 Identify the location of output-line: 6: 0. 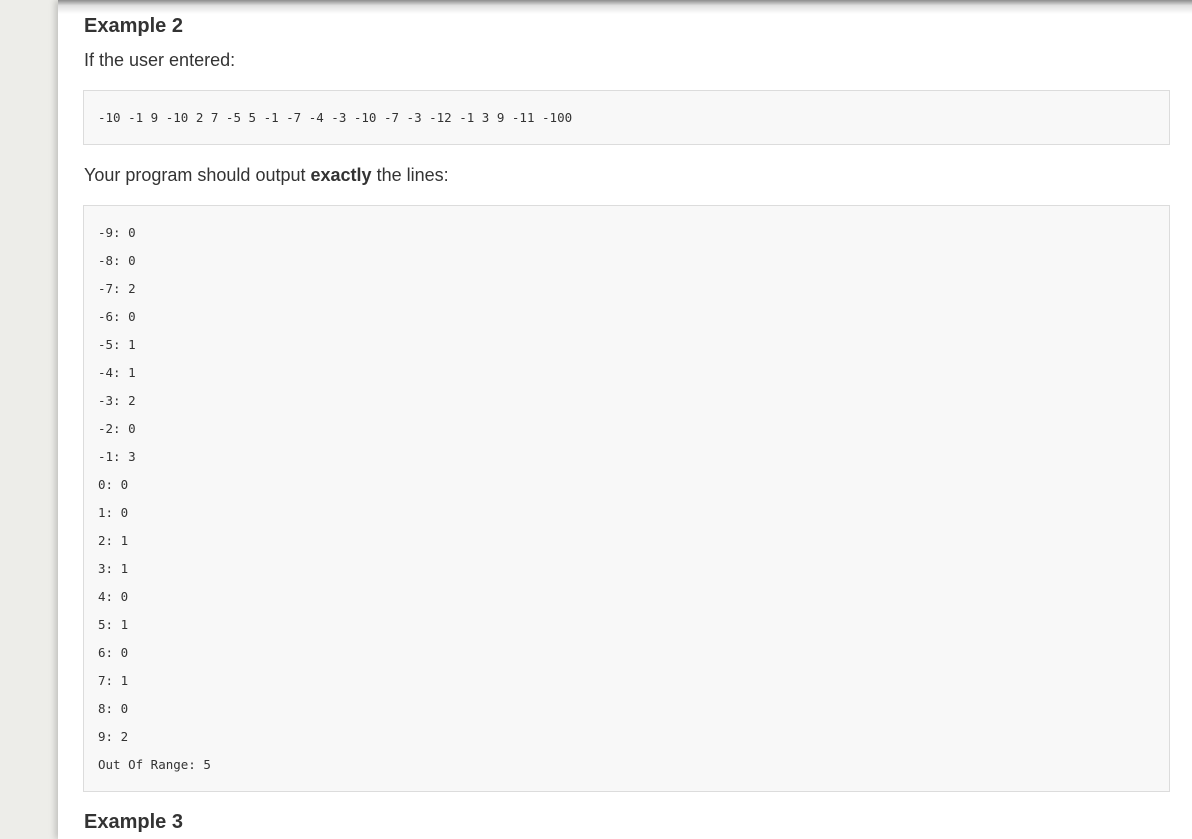
(113, 652).